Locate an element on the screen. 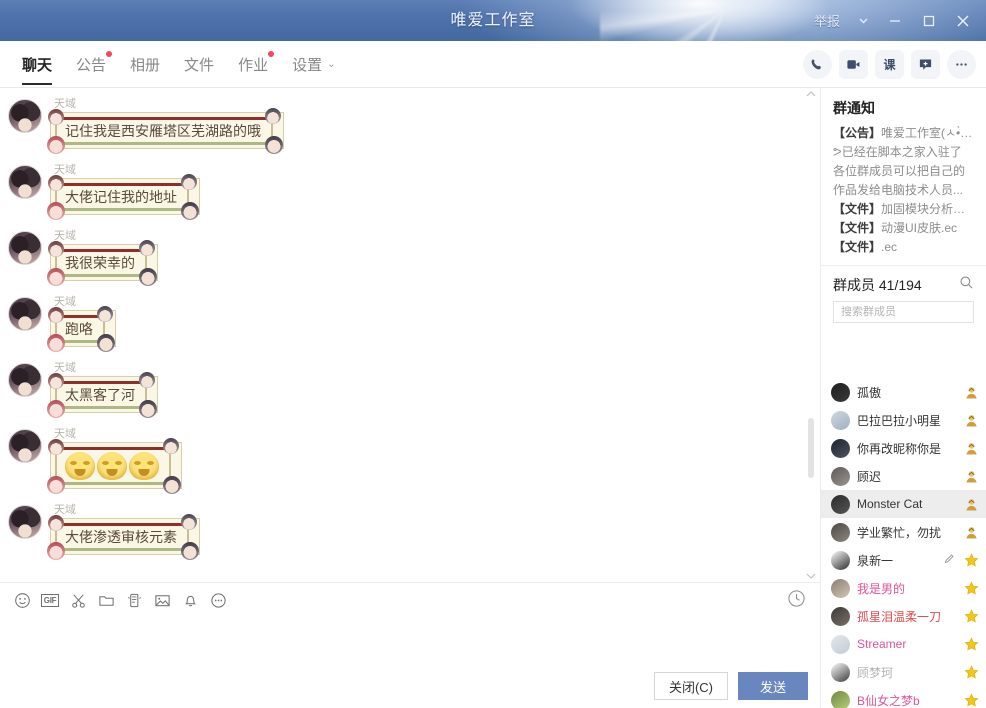  scrollbar-track is located at coordinates (811, 335).